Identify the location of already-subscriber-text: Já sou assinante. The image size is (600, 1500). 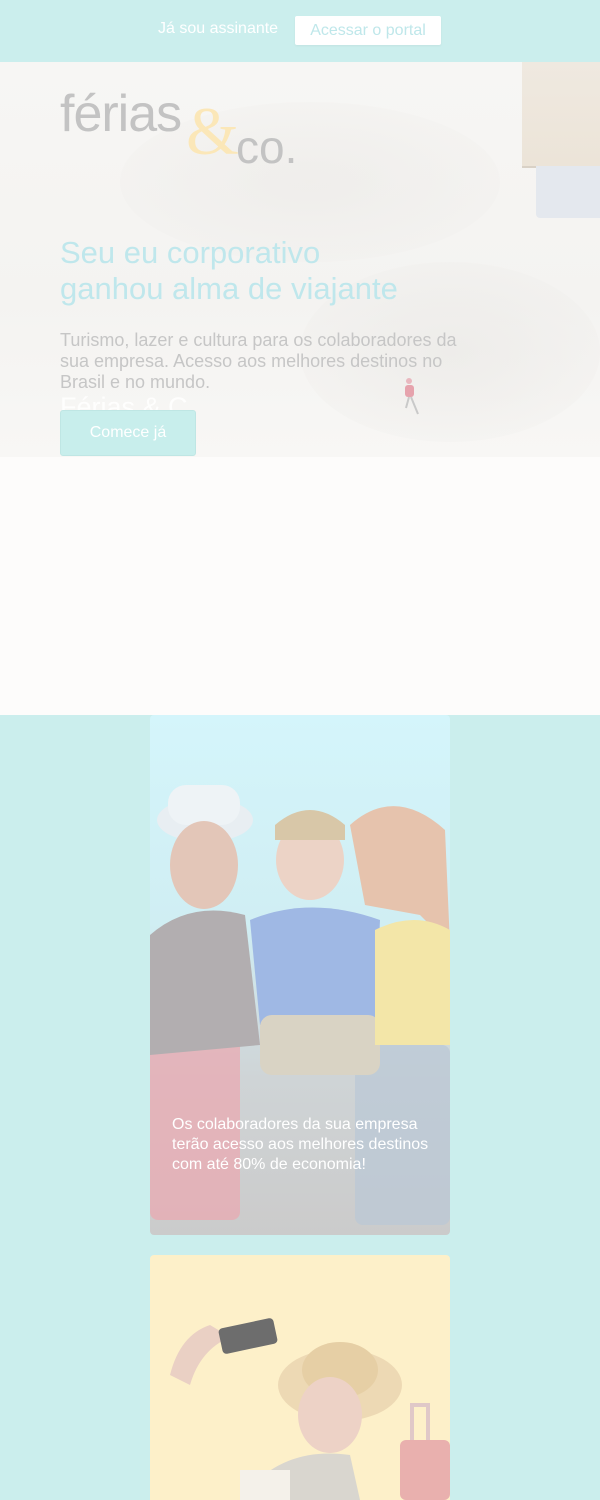
(218, 28).